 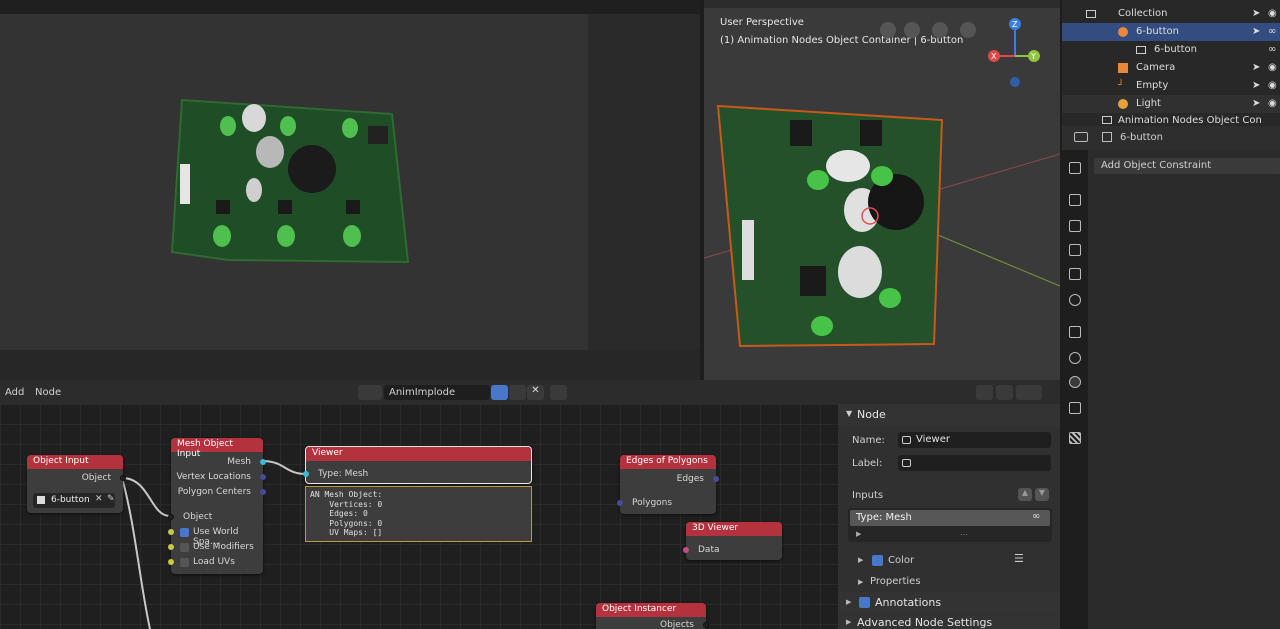 What do you see at coordinates (1171, 32) in the screenshot?
I see `outliner-item-6-button: 6-button ➤ ∞` at bounding box center [1171, 32].